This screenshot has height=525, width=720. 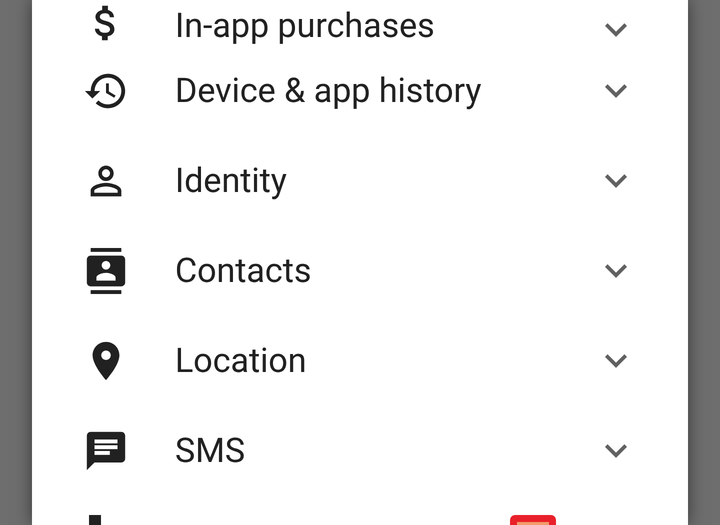 What do you see at coordinates (241, 361) in the screenshot?
I see `permission-label: Location` at bounding box center [241, 361].